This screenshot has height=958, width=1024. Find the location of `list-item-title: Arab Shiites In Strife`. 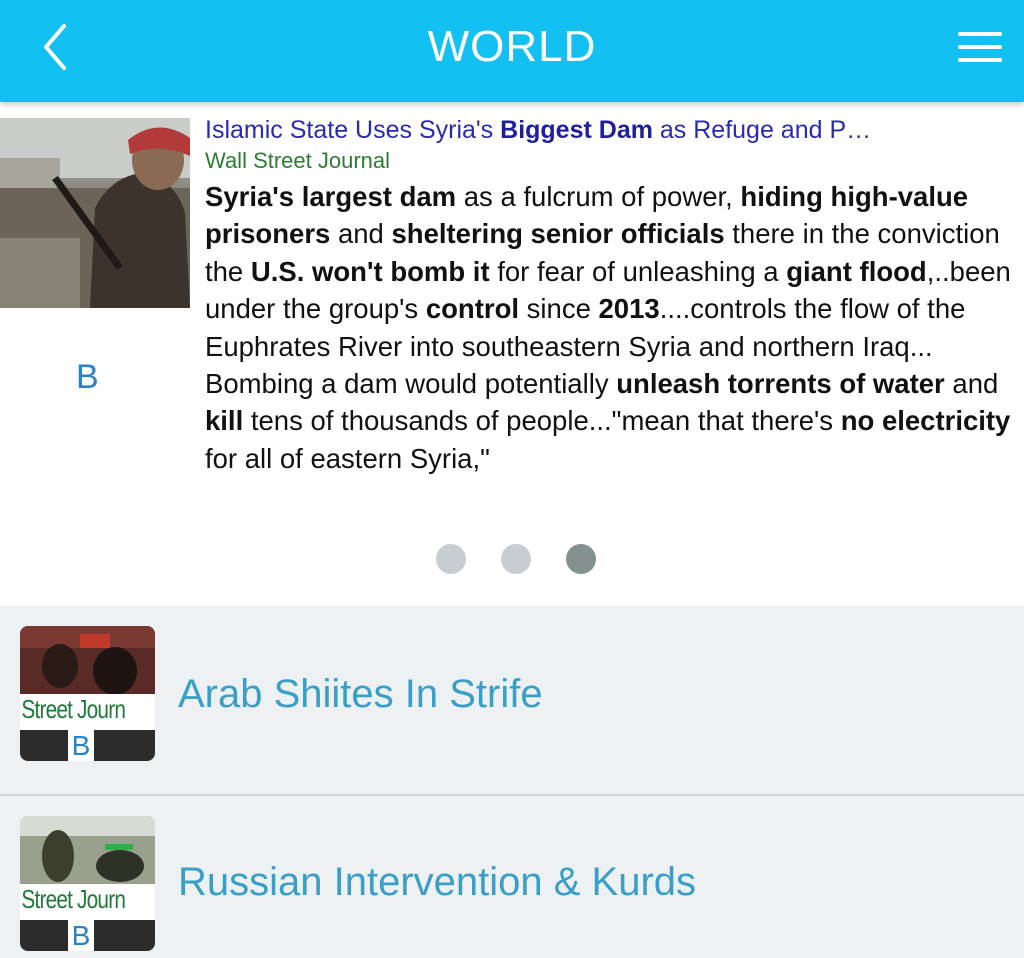

list-item-title: Arab Shiites In Strife is located at coordinates (360, 694).